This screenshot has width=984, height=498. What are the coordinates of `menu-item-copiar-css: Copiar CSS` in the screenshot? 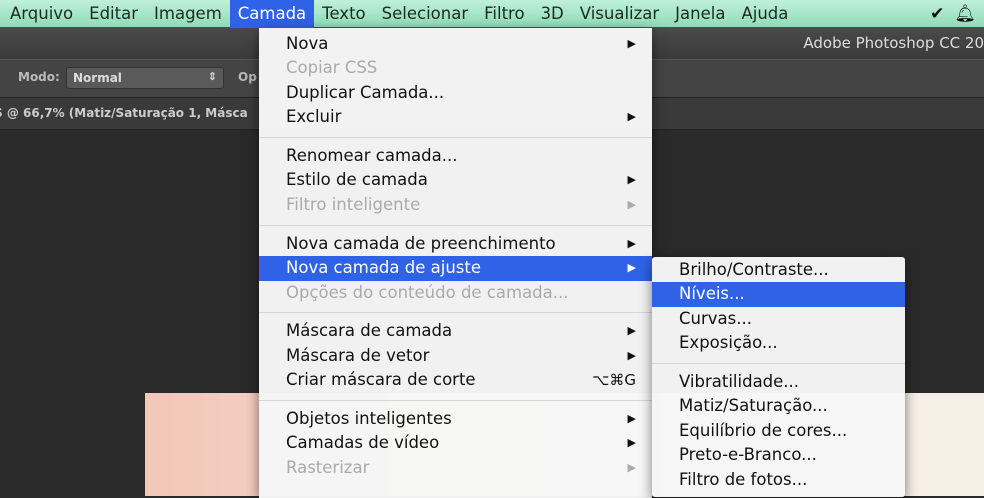 It's located at (455, 68).